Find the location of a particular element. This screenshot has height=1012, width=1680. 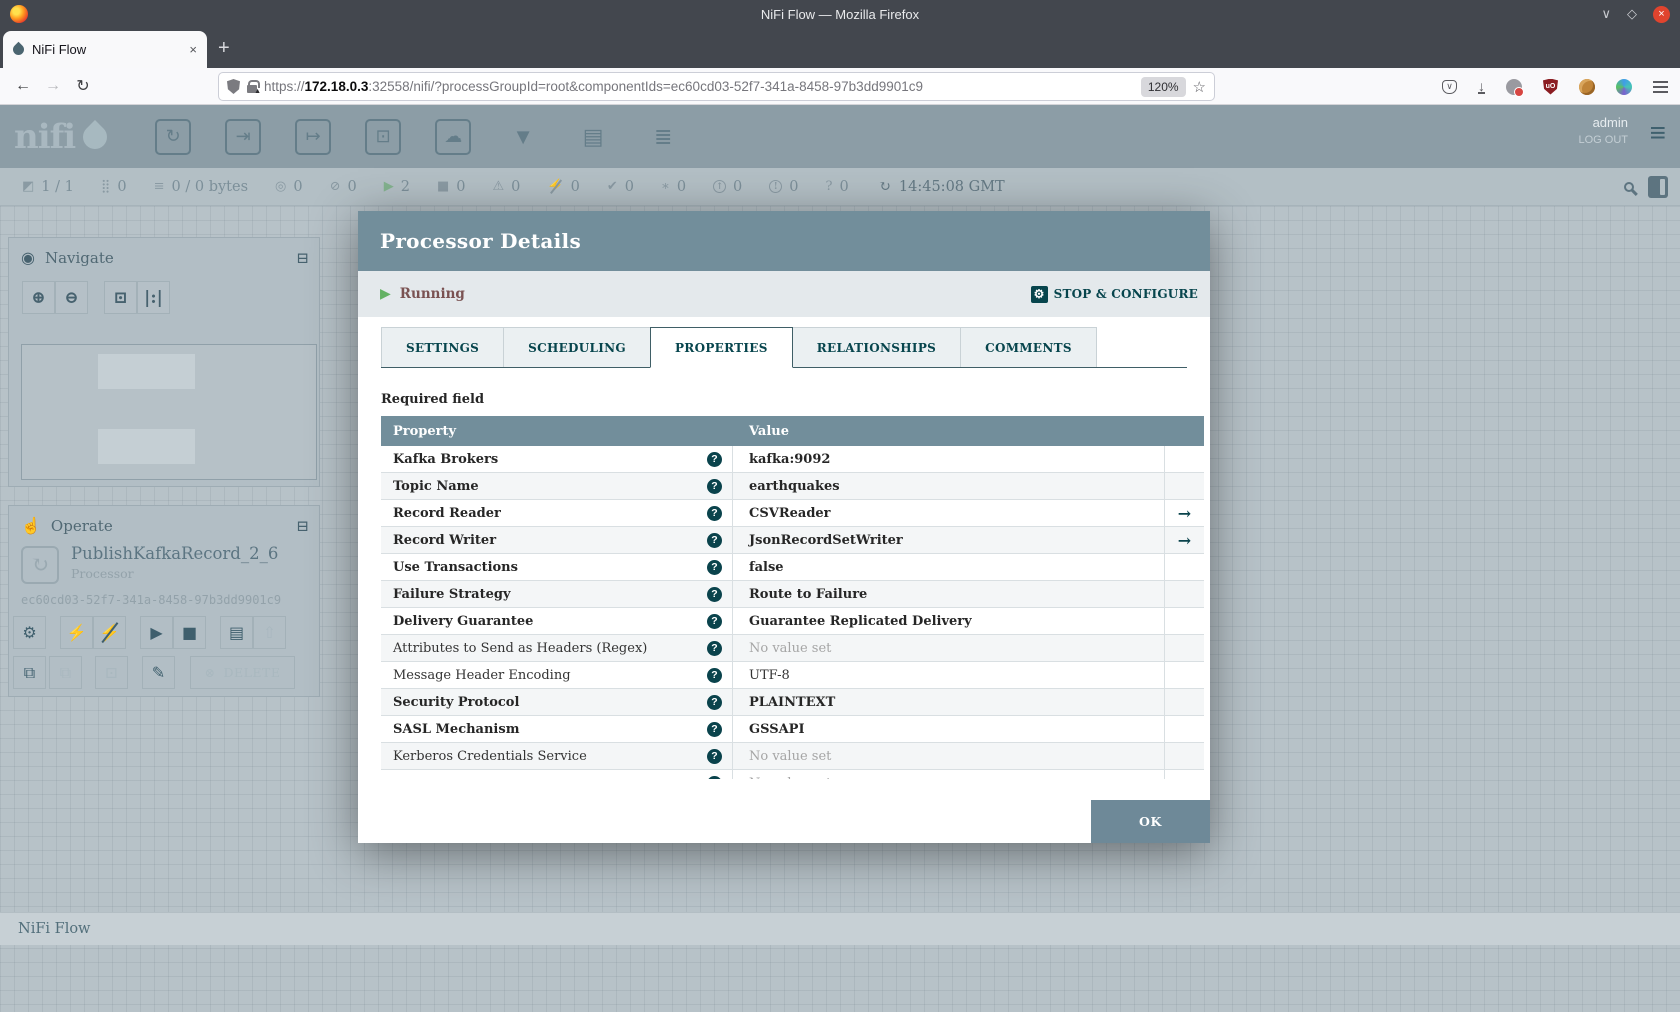

processor-icon: ↻ is located at coordinates (173, 136).